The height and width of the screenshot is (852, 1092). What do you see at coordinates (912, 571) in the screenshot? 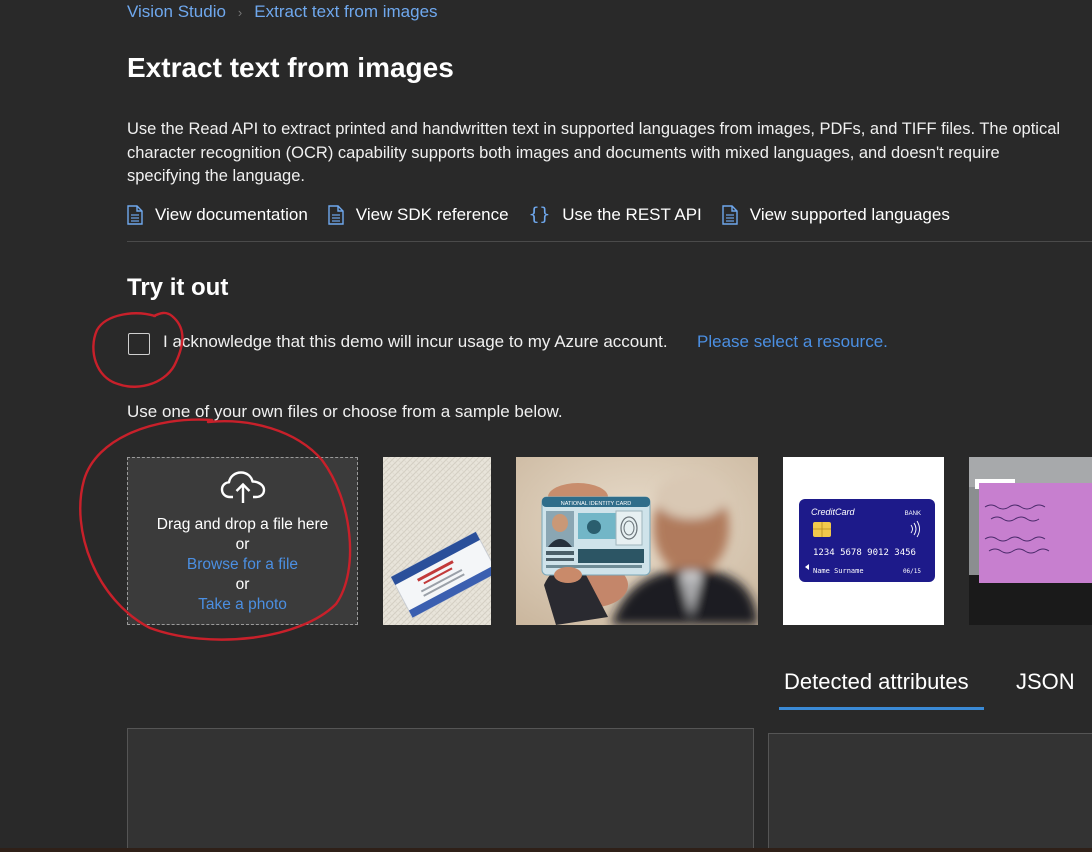
I see `credit-card-expiry-text: 06/15` at bounding box center [912, 571].